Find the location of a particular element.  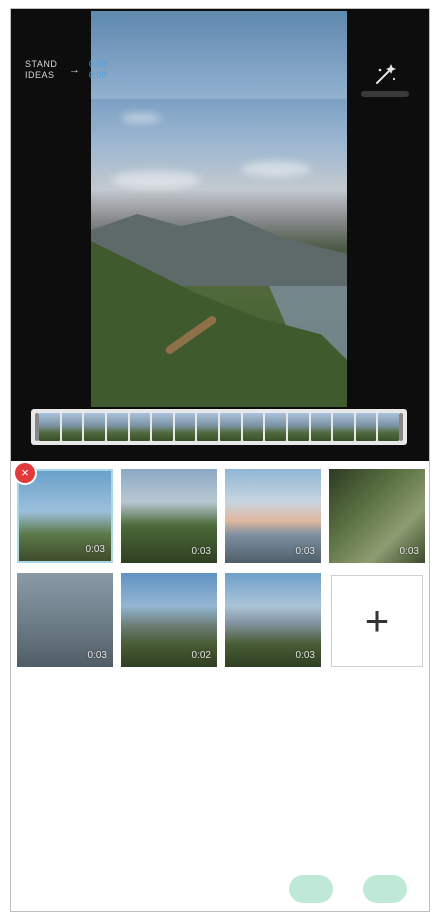

filmstrip-frames is located at coordinates (219, 427).